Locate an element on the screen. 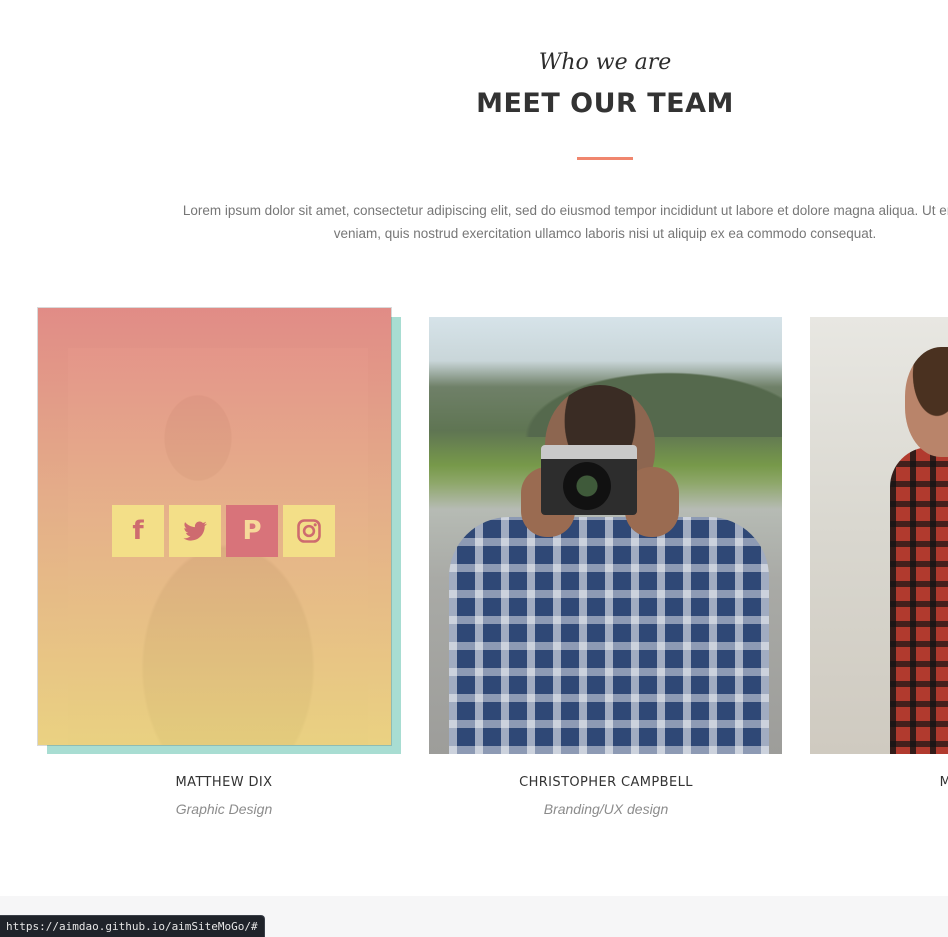 The width and height of the screenshot is (948, 937). social-links: f P is located at coordinates (223, 531).